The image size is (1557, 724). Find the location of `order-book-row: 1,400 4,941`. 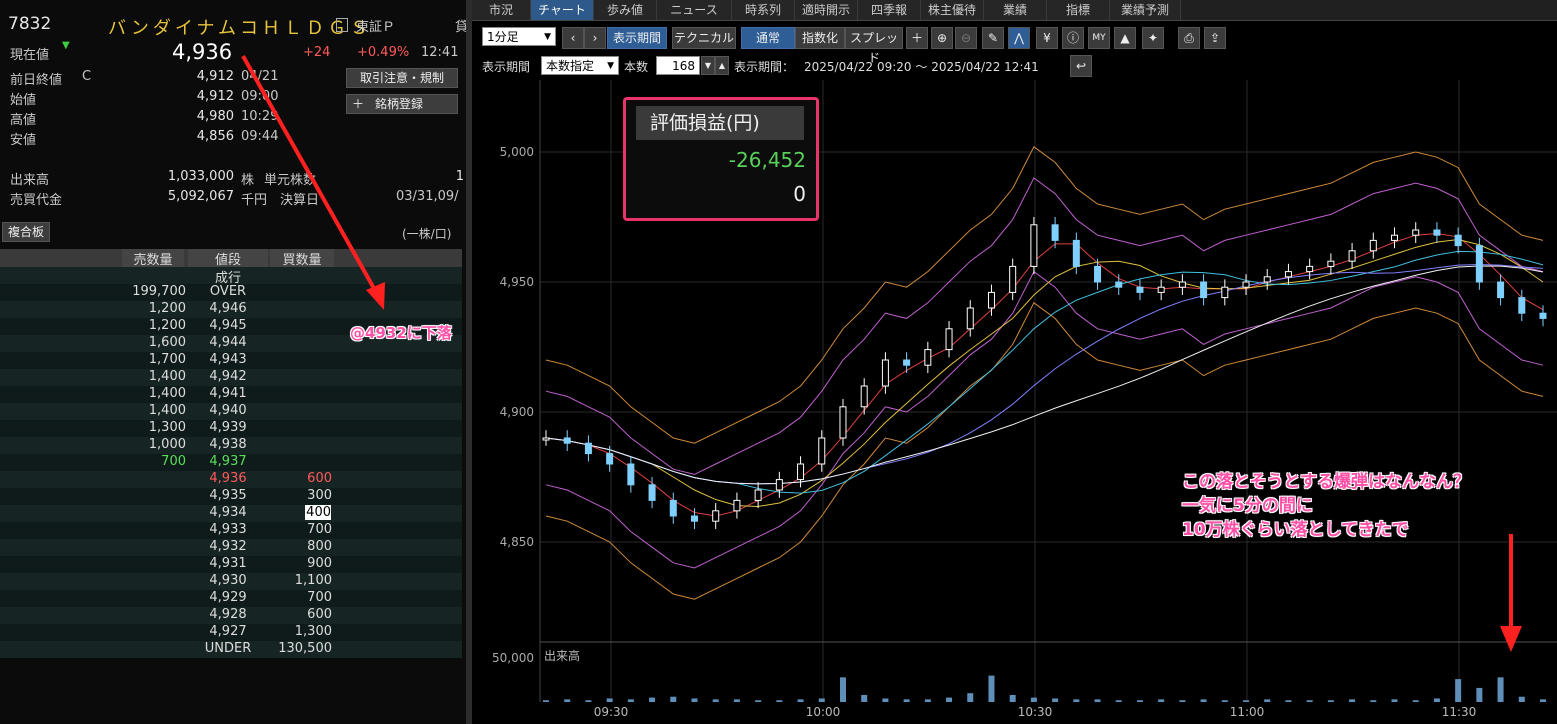

order-book-row: 1,400 4,941 is located at coordinates (231, 394).